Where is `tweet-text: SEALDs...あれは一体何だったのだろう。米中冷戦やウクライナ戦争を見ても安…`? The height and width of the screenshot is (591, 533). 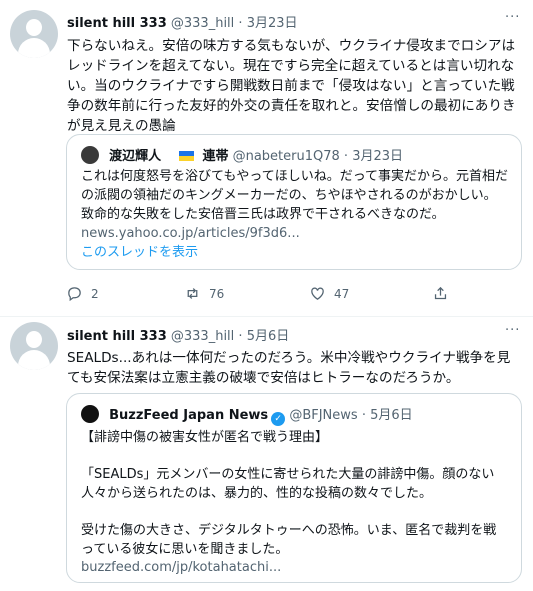
tweet-text: SEALDs...あれは一体何だったのだろう。米中冷戦やウクライナ戦争を見ても安… is located at coordinates (289, 368).